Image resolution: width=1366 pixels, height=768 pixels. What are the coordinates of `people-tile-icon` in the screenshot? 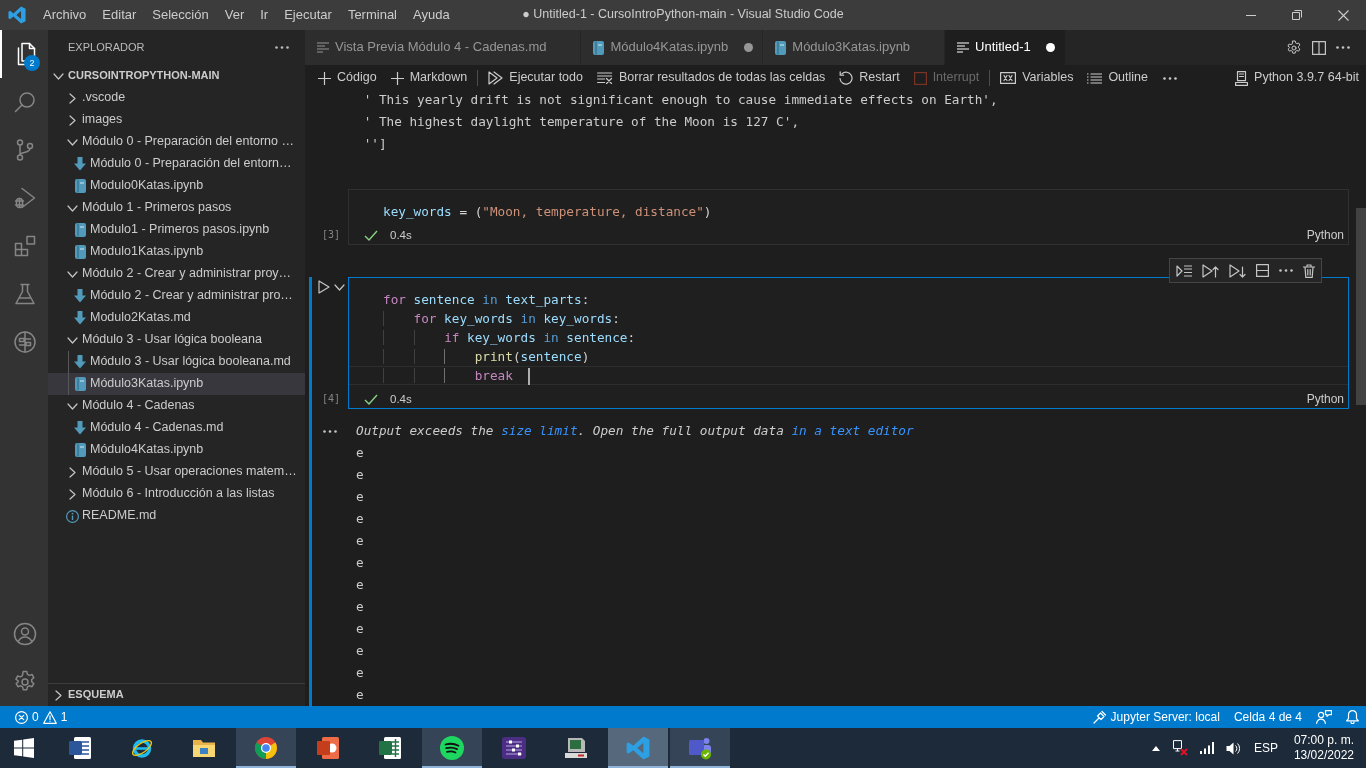 It's located at (700, 748).